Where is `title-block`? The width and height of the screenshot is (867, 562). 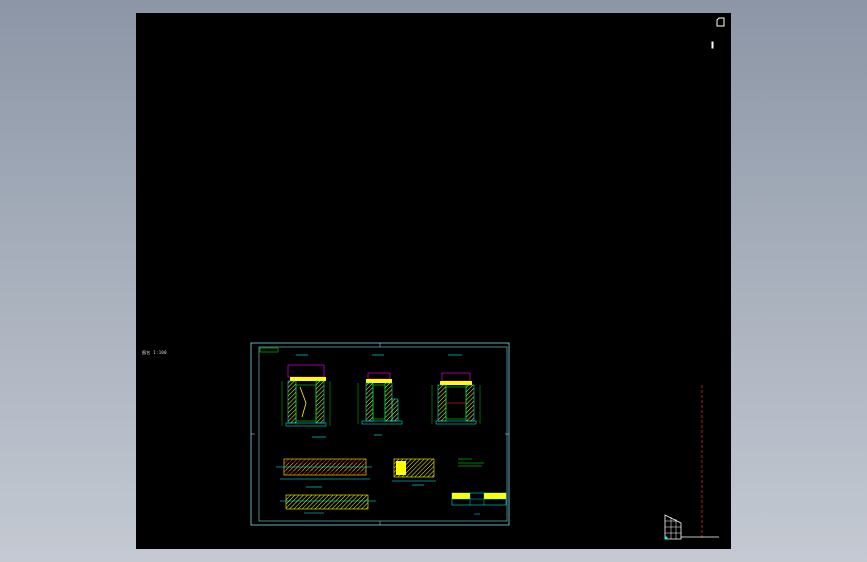 title-block is located at coordinates (479, 503).